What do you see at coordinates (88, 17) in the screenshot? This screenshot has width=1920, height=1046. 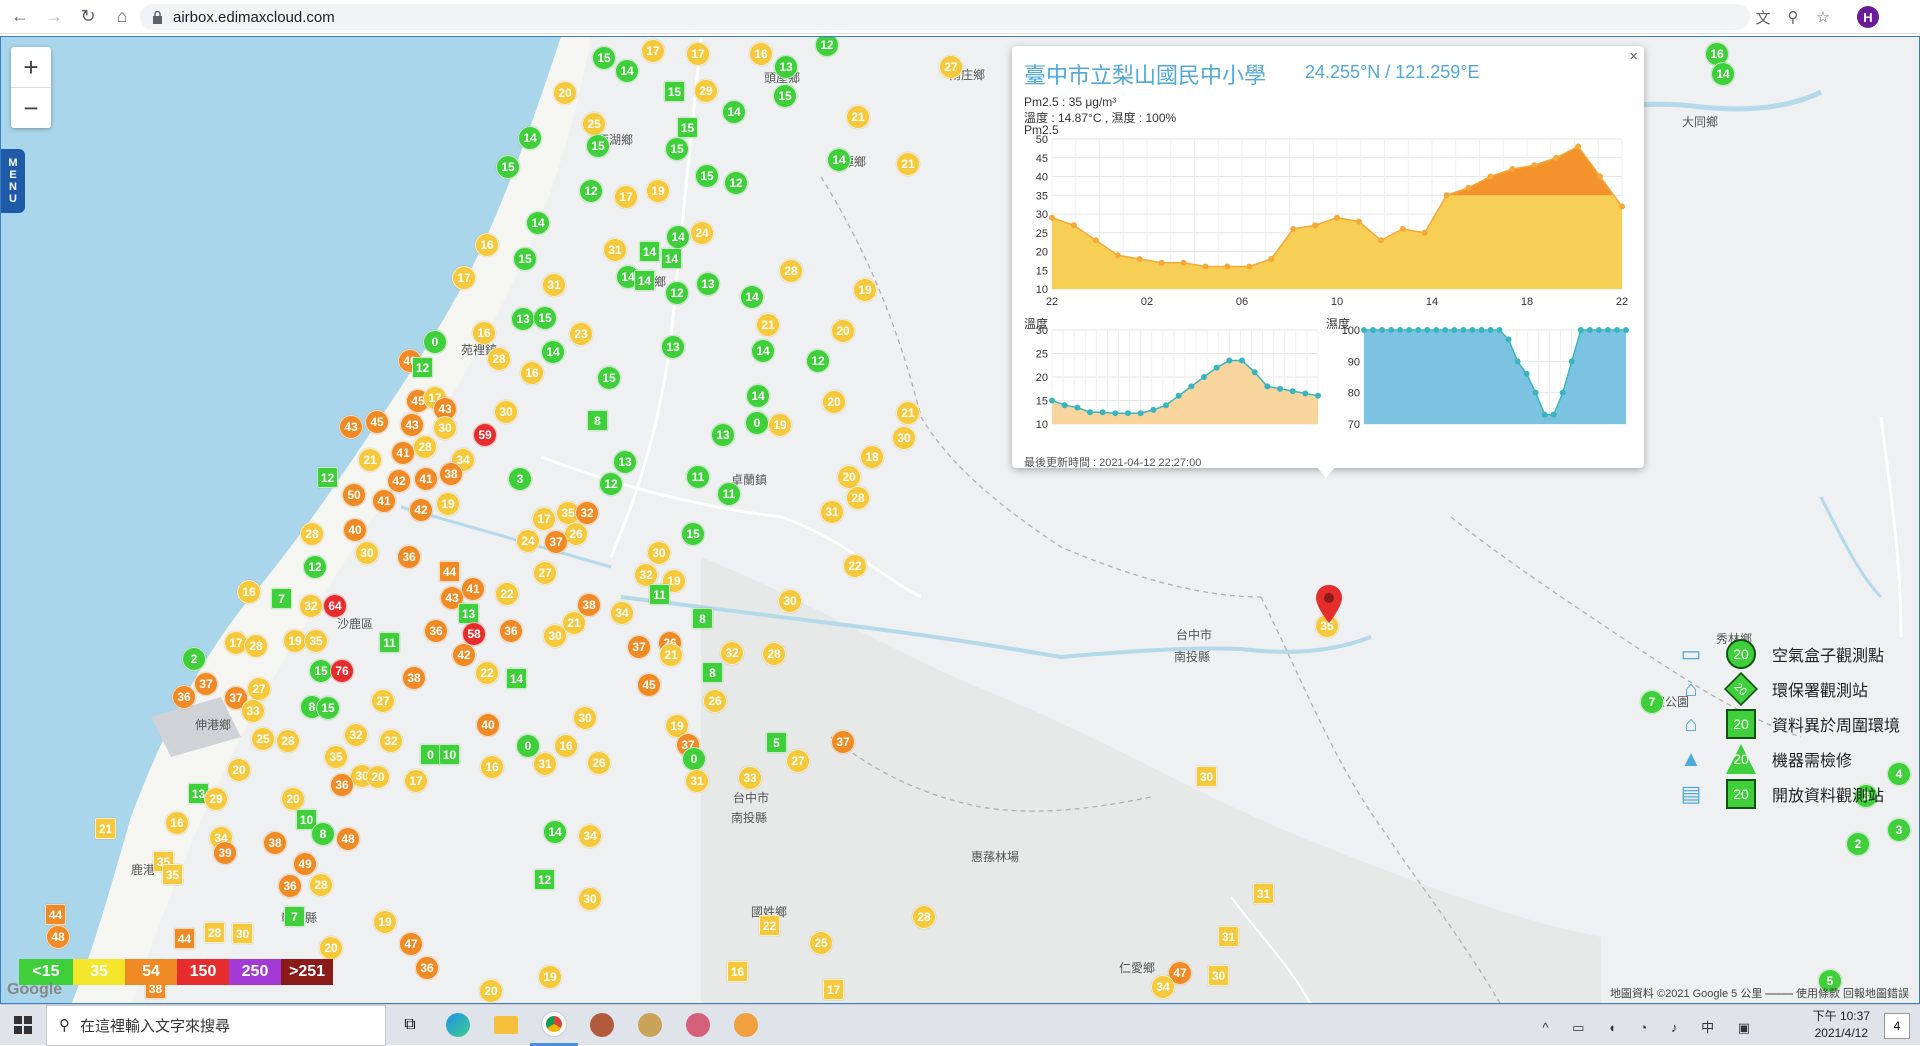 I see `reload-icon: ↻` at bounding box center [88, 17].